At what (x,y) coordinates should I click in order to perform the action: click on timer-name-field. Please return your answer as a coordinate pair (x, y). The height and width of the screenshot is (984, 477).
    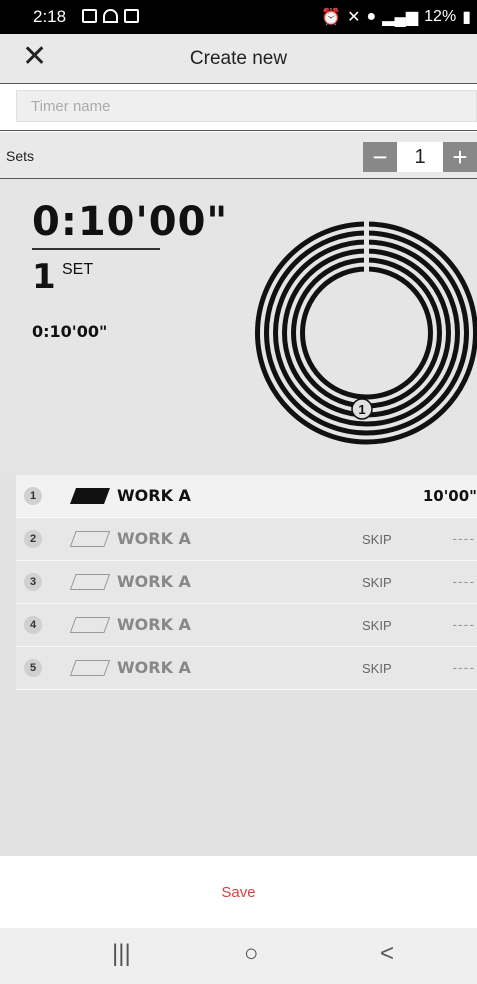
    Looking at the image, I should click on (246, 106).